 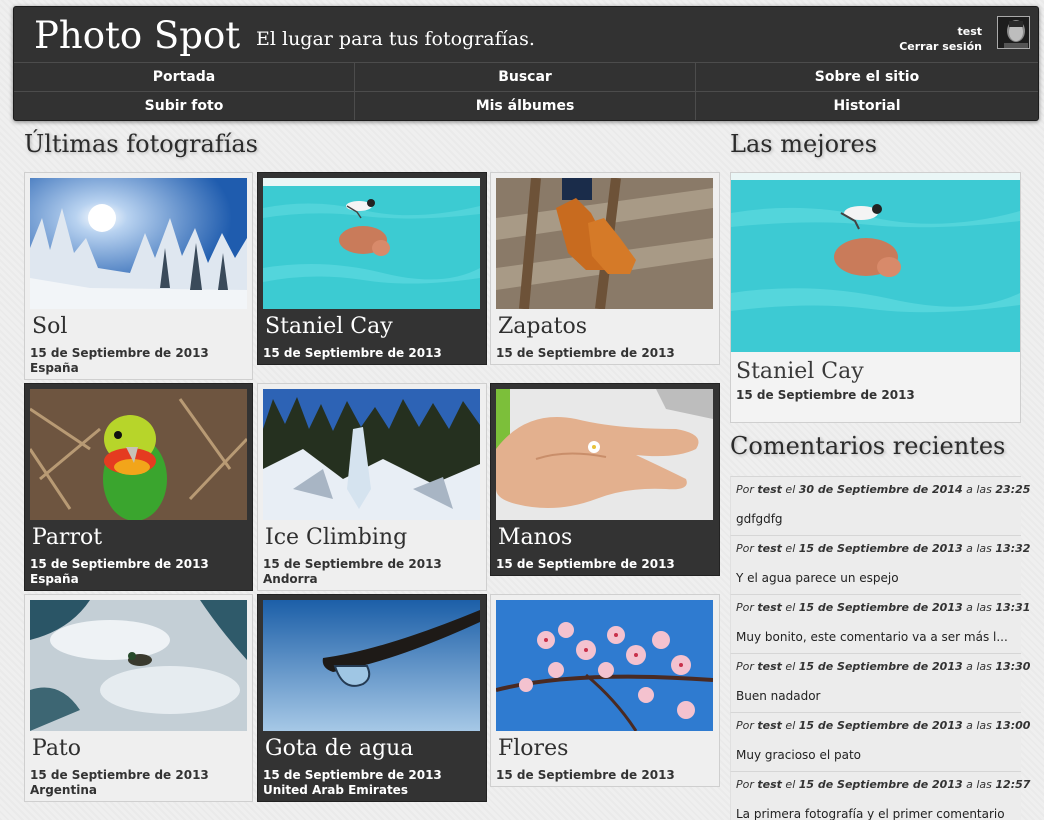 I want to click on photo-thumb-gota-de-agua, so click(x=371, y=665).